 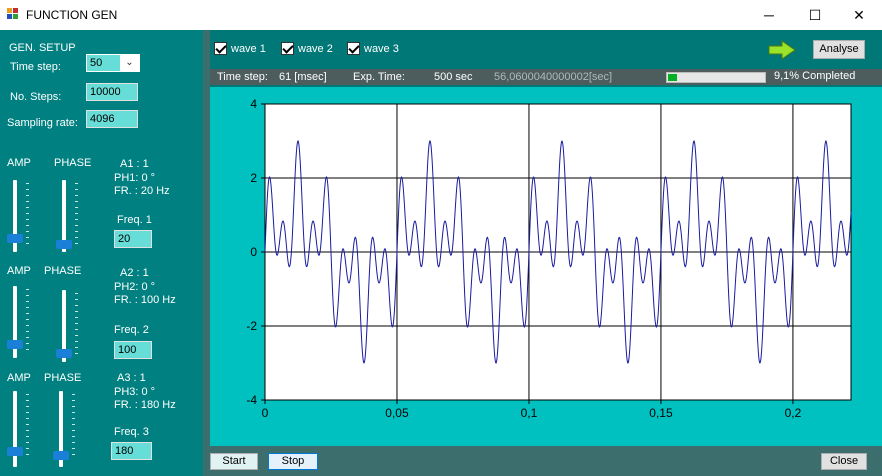 I want to click on elapsed-value: 56,0600040000002[sec], so click(x=553, y=77).